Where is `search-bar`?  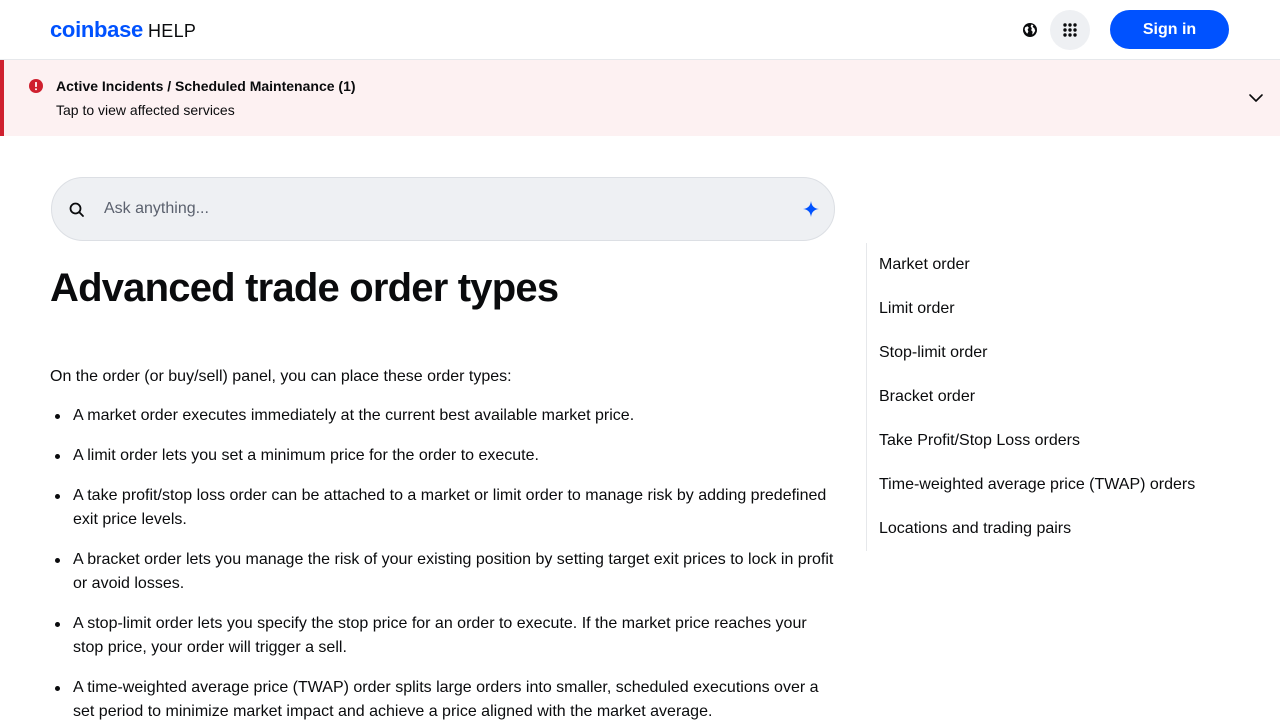 search-bar is located at coordinates (443, 209).